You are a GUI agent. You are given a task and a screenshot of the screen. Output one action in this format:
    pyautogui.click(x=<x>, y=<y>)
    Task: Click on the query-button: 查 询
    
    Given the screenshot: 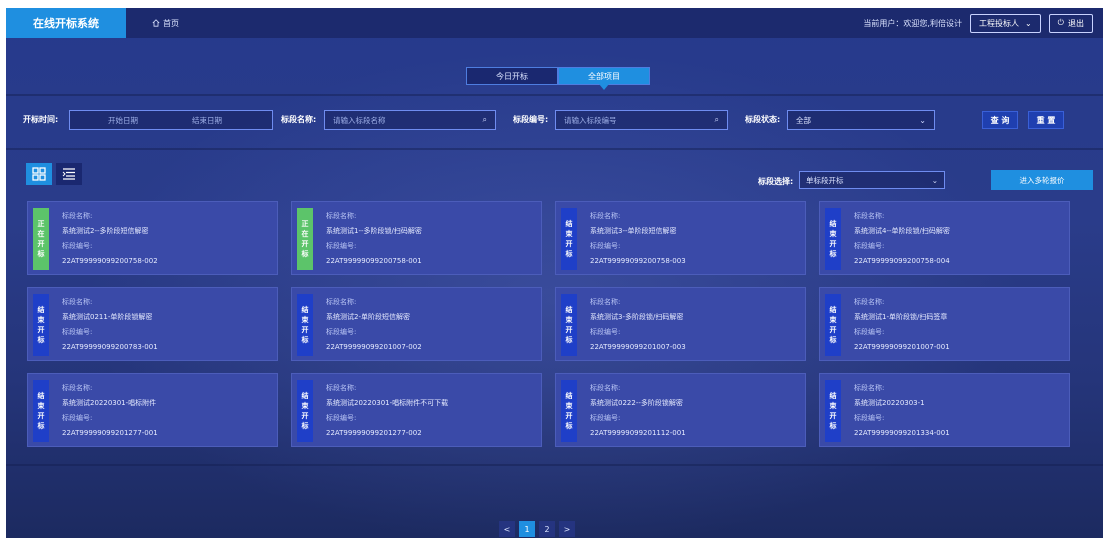 What is the action you would take?
    pyautogui.click(x=1000, y=120)
    